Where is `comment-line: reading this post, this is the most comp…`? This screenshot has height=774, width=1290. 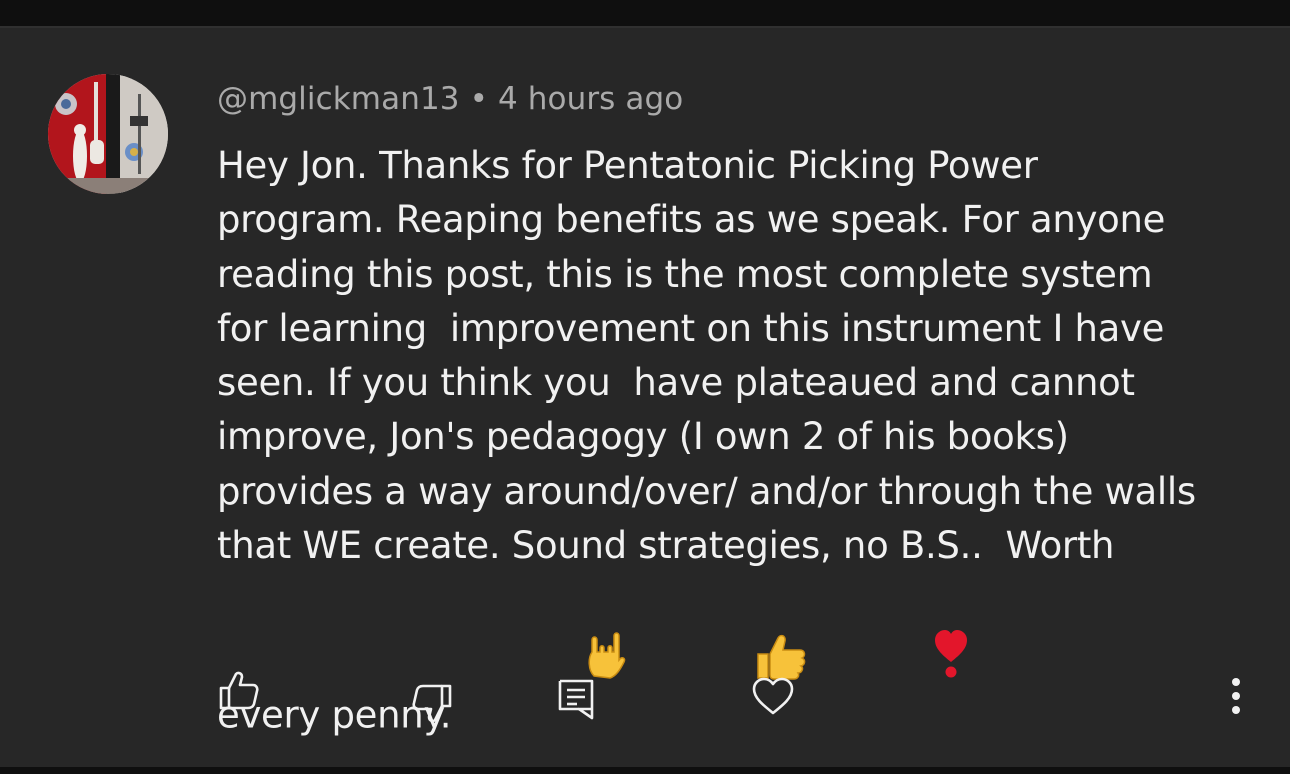 comment-line: reading this post, this is the most comp… is located at coordinates (685, 274).